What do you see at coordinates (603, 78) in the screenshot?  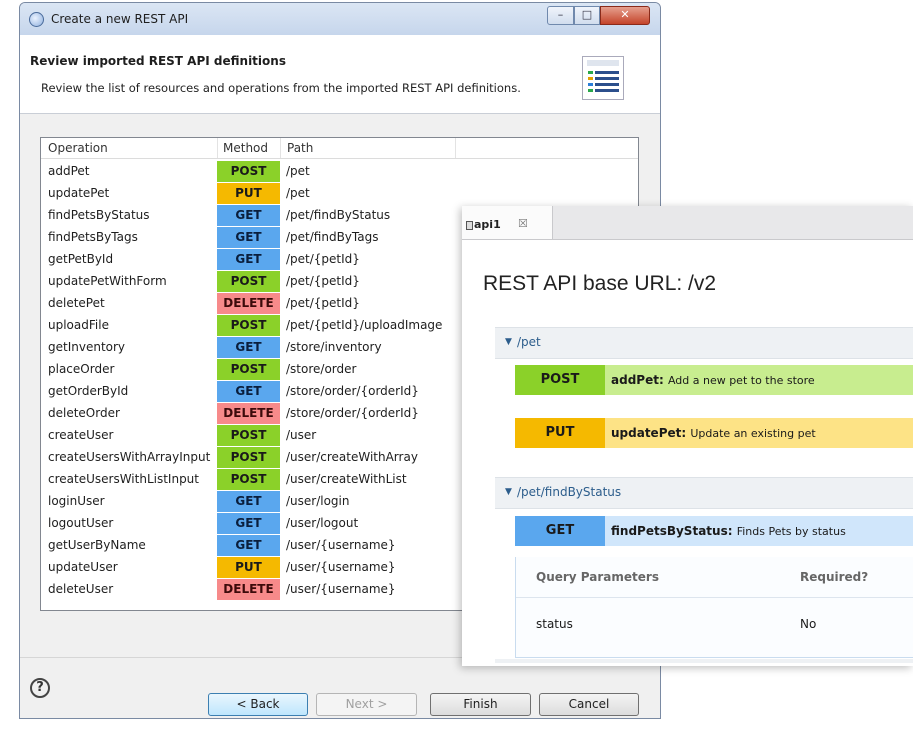 I see `list-document-icon` at bounding box center [603, 78].